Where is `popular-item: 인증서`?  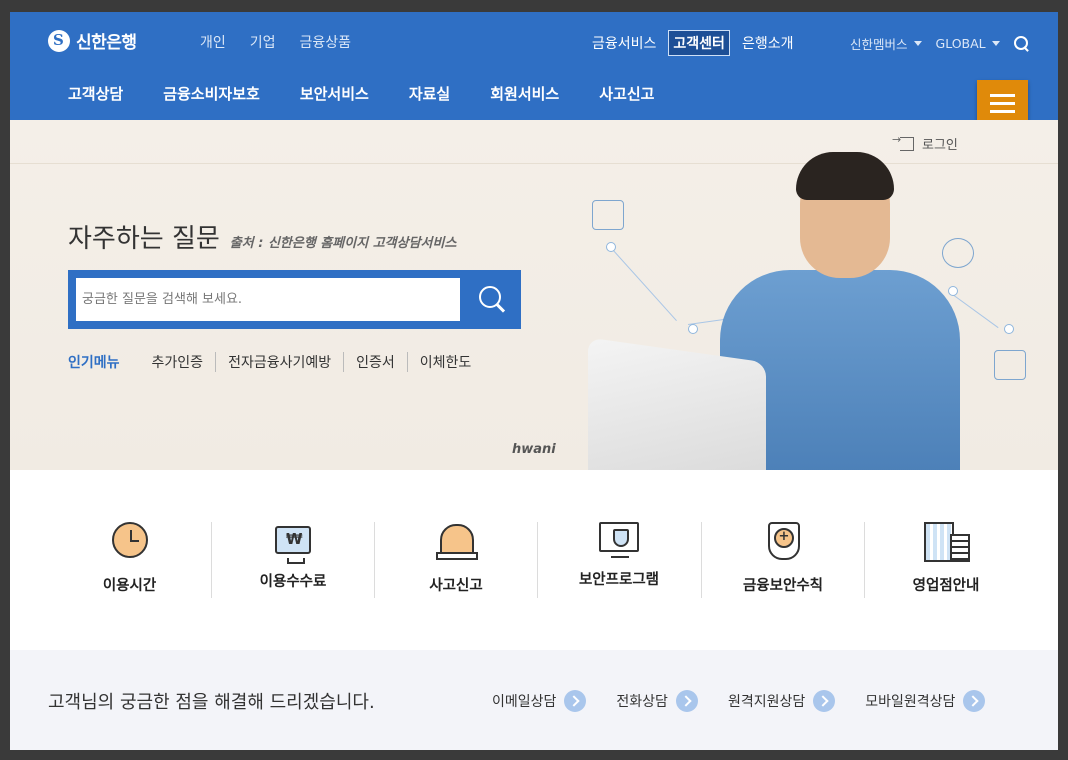
popular-item: 인증서 is located at coordinates (375, 362).